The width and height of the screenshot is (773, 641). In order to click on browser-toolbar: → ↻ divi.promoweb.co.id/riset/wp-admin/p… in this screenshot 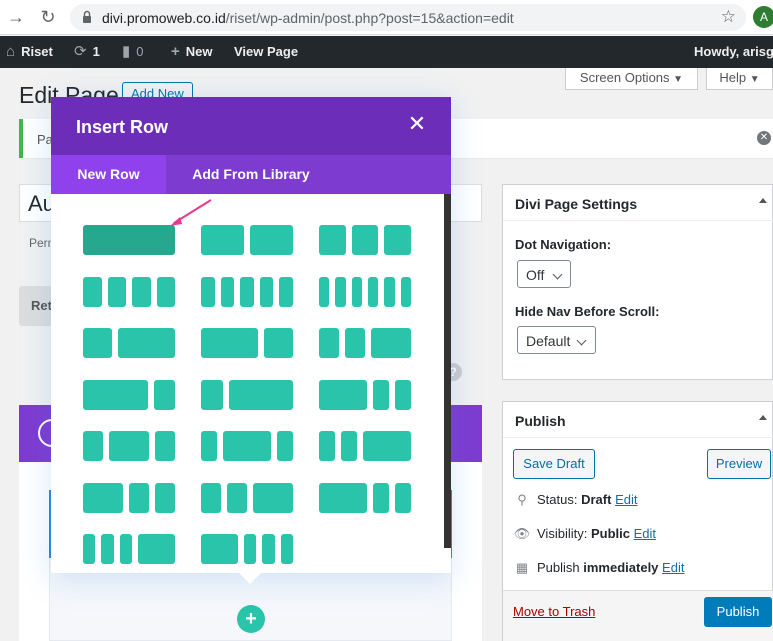, I will do `click(386, 17)`.